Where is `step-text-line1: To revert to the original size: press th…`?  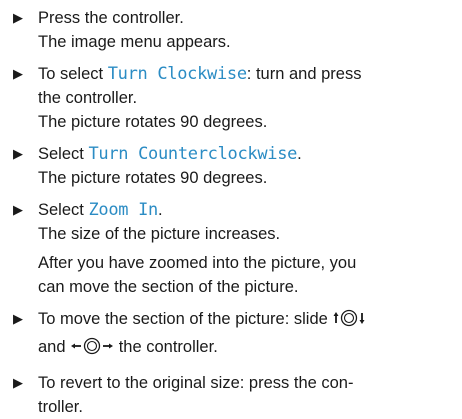 step-text-line1: To revert to the original size: press th… is located at coordinates (196, 383).